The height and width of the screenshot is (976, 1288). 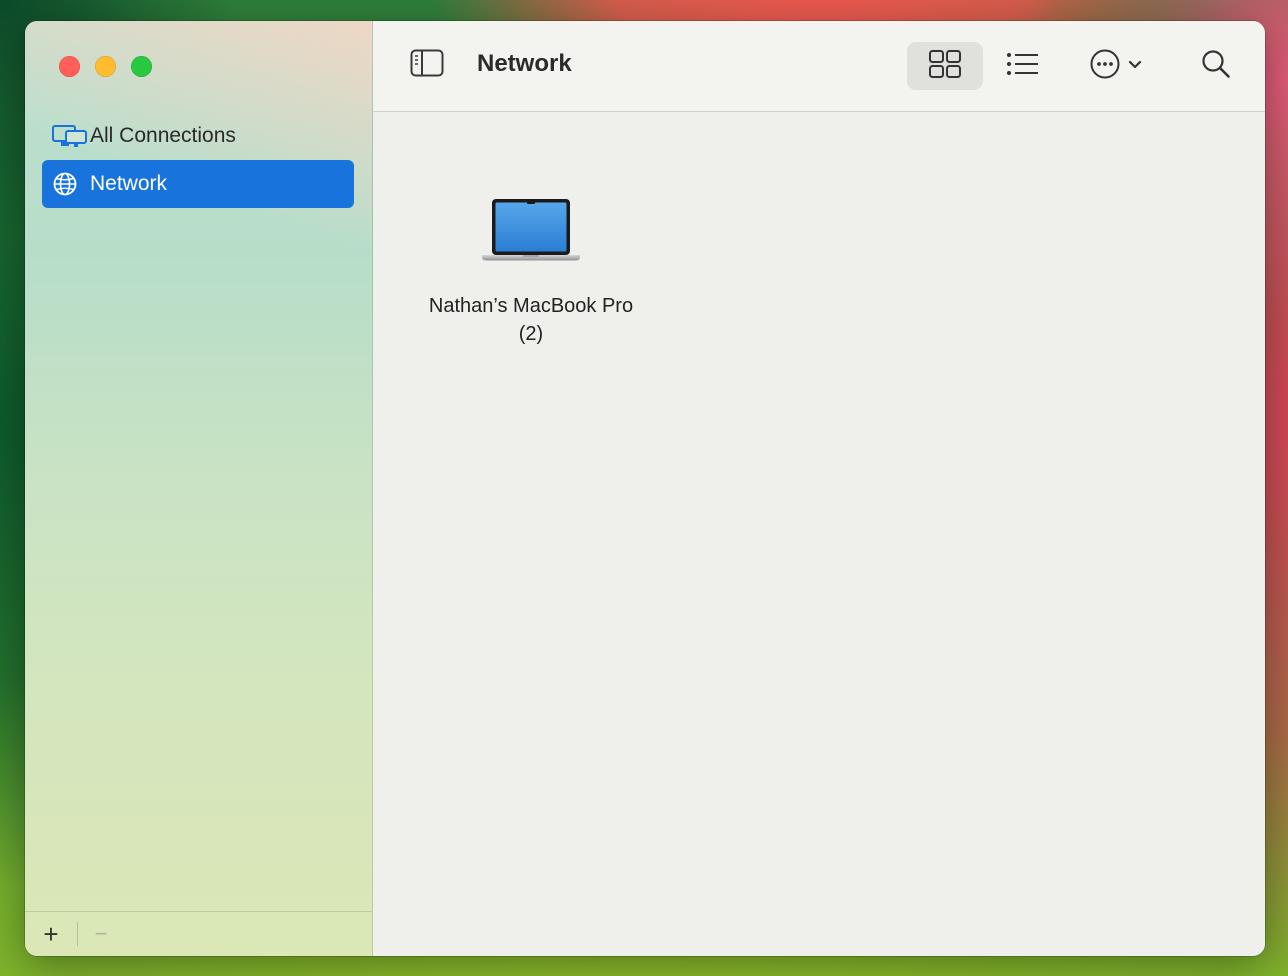 I want to click on search-icon, so click(x=1216, y=66).